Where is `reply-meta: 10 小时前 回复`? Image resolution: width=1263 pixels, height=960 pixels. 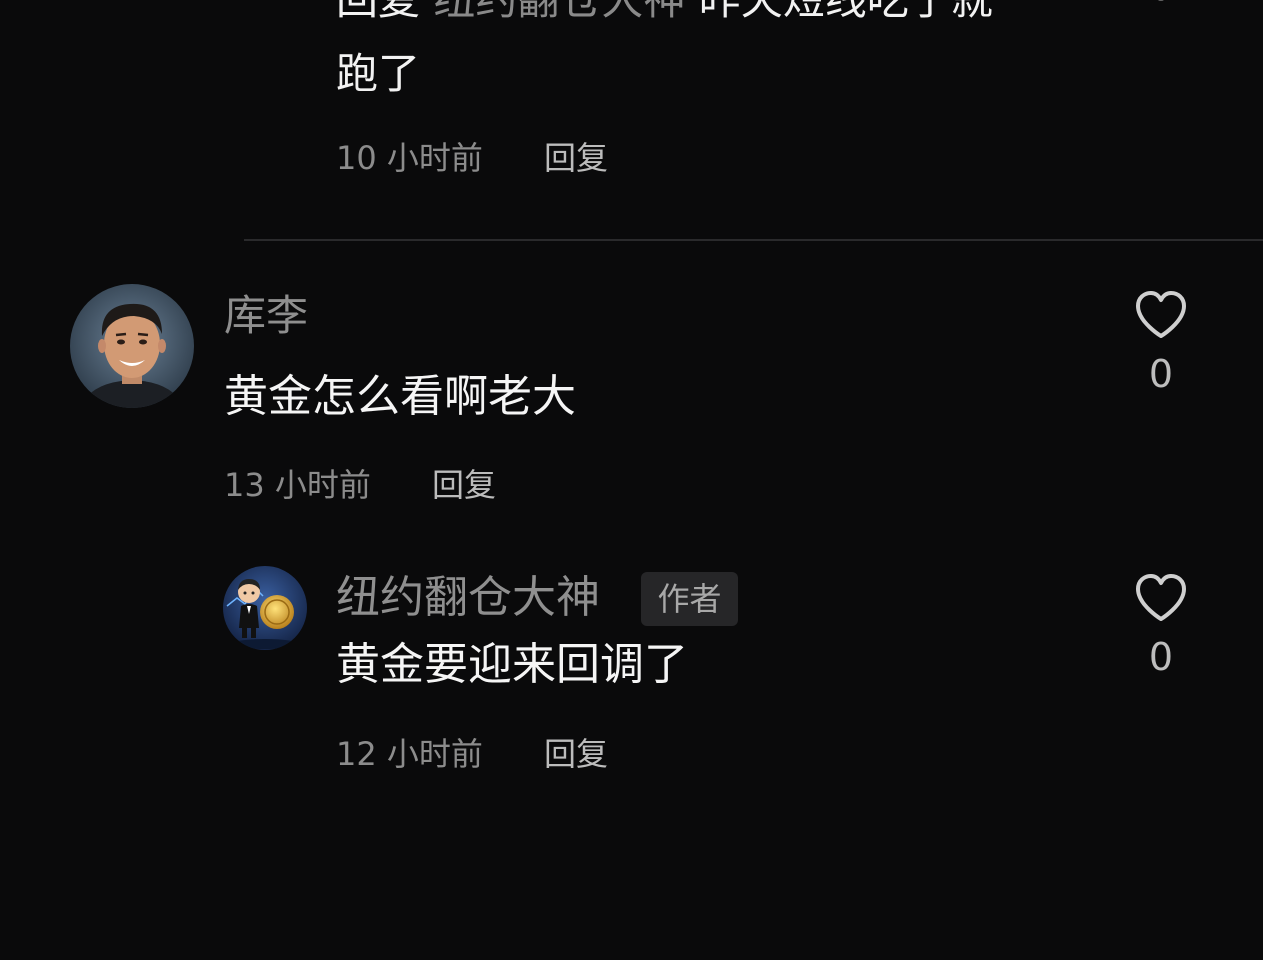
reply-meta: 10 小时前 回复 is located at coordinates (472, 158).